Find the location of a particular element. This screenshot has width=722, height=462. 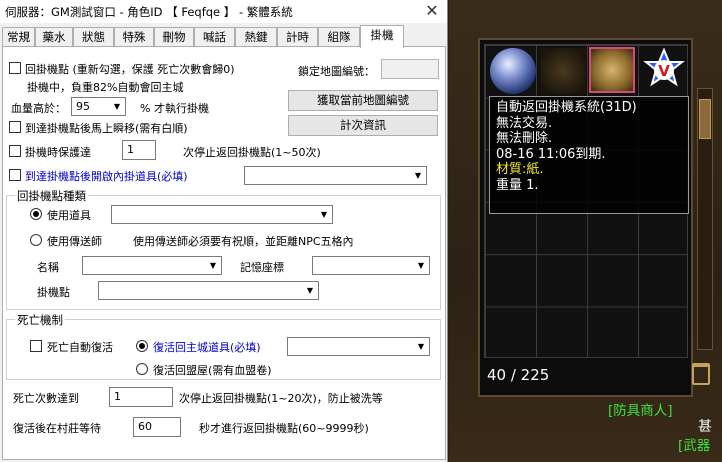

empty-slot is located at coordinates (563, 71).